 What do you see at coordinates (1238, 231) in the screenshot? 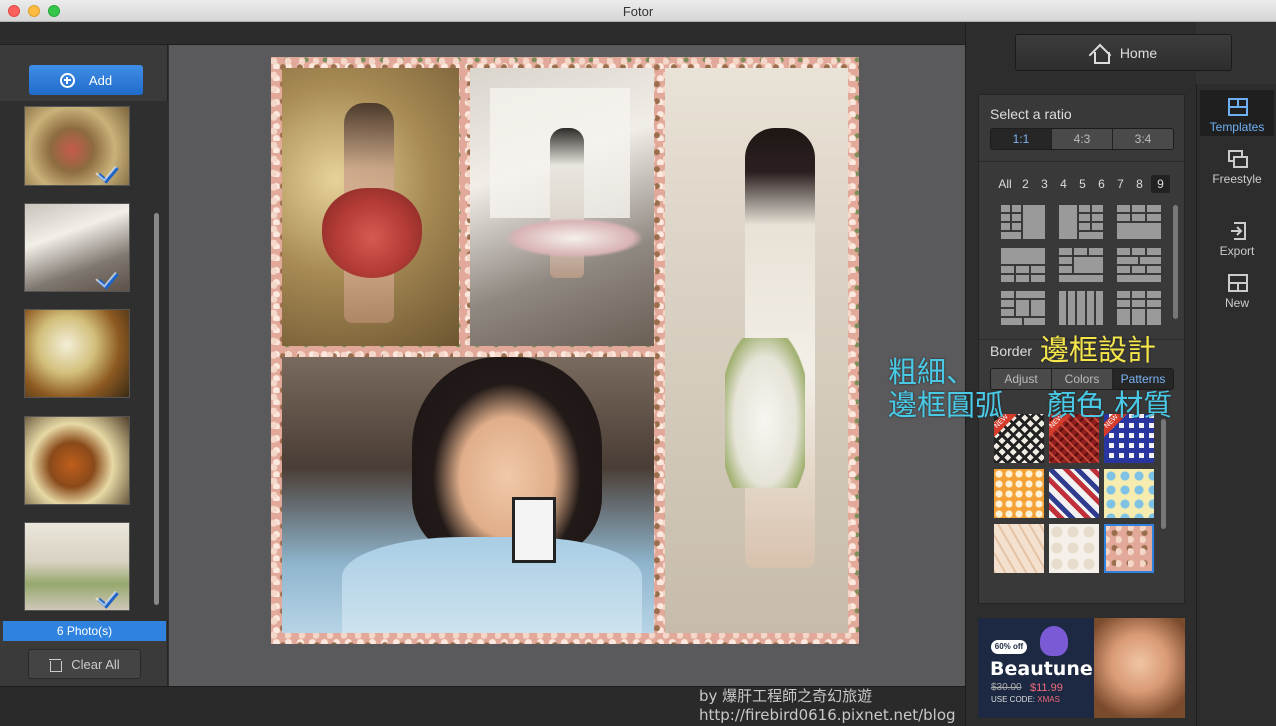
I see `export-icon` at bounding box center [1238, 231].